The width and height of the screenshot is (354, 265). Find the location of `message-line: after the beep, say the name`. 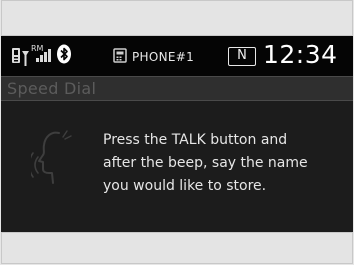

message-line: after the beep, say the name is located at coordinates (205, 163).